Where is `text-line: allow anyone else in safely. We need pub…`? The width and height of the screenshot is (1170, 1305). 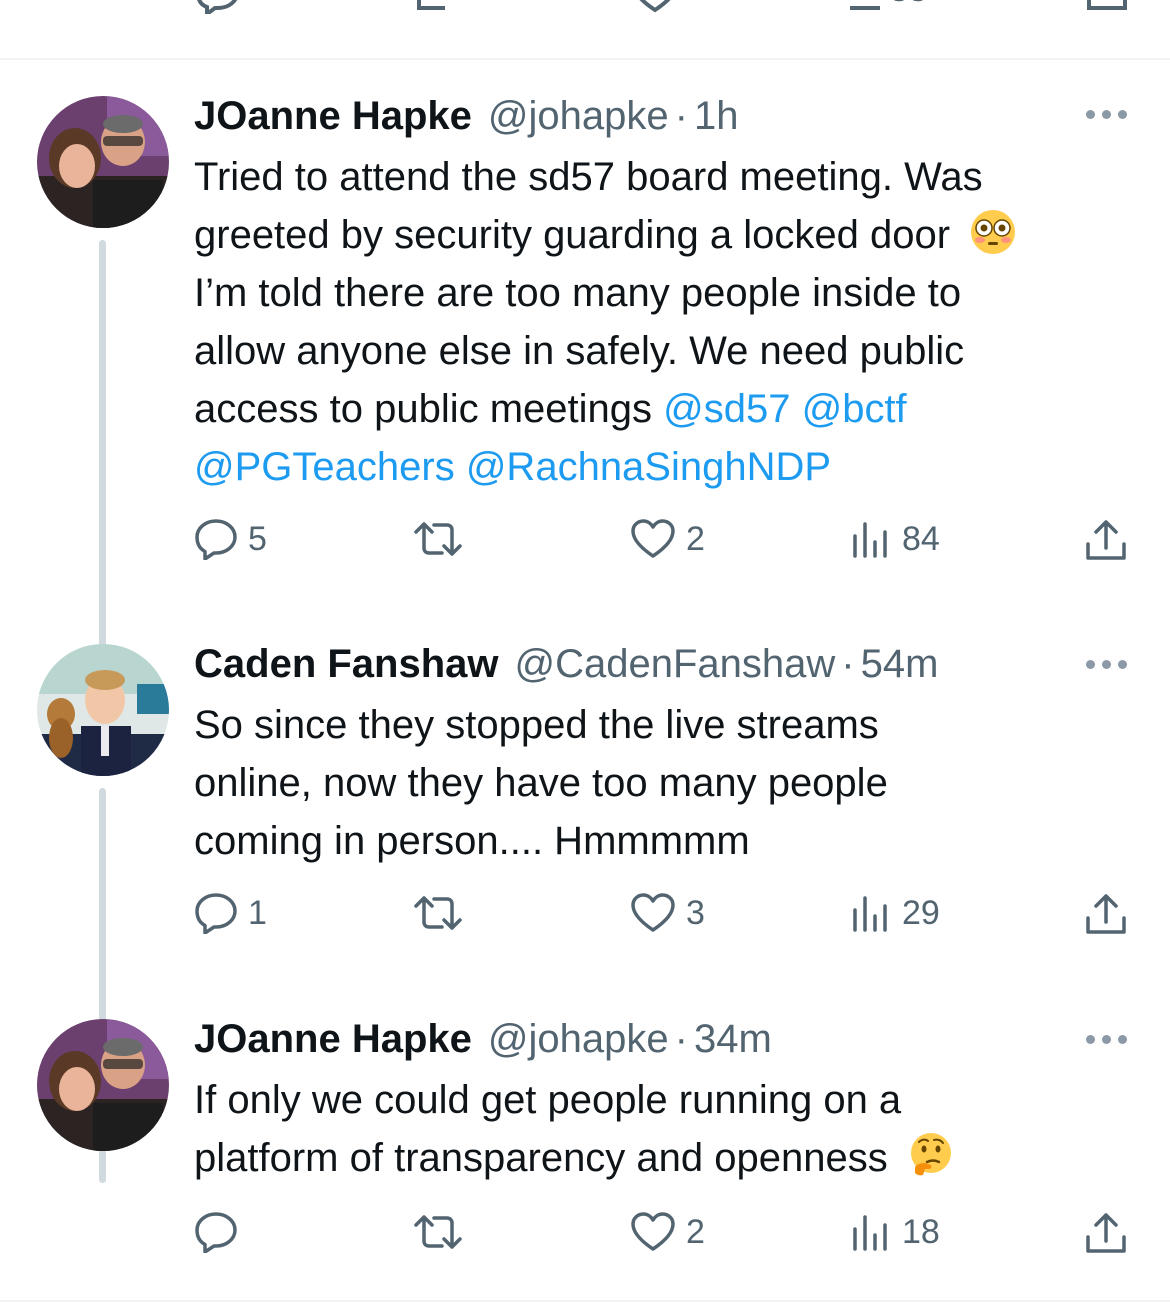 text-line: allow anyone else in safely. We need pub… is located at coordinates (579, 351).